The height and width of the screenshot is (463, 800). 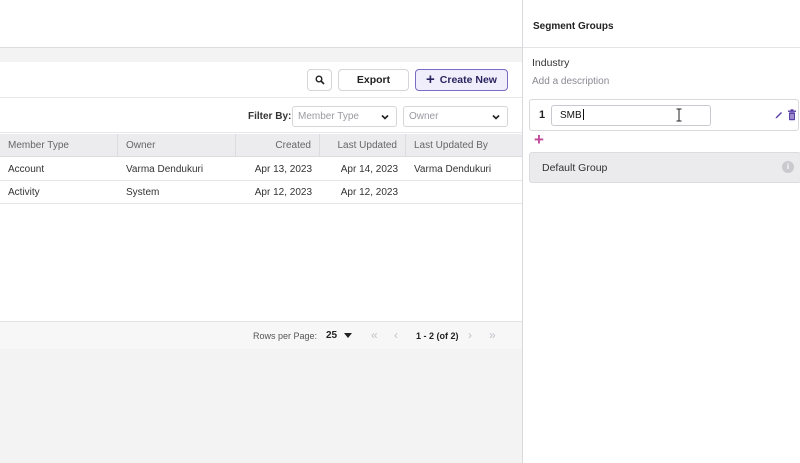 I want to click on member-type-filter: Member Type, so click(x=344, y=116).